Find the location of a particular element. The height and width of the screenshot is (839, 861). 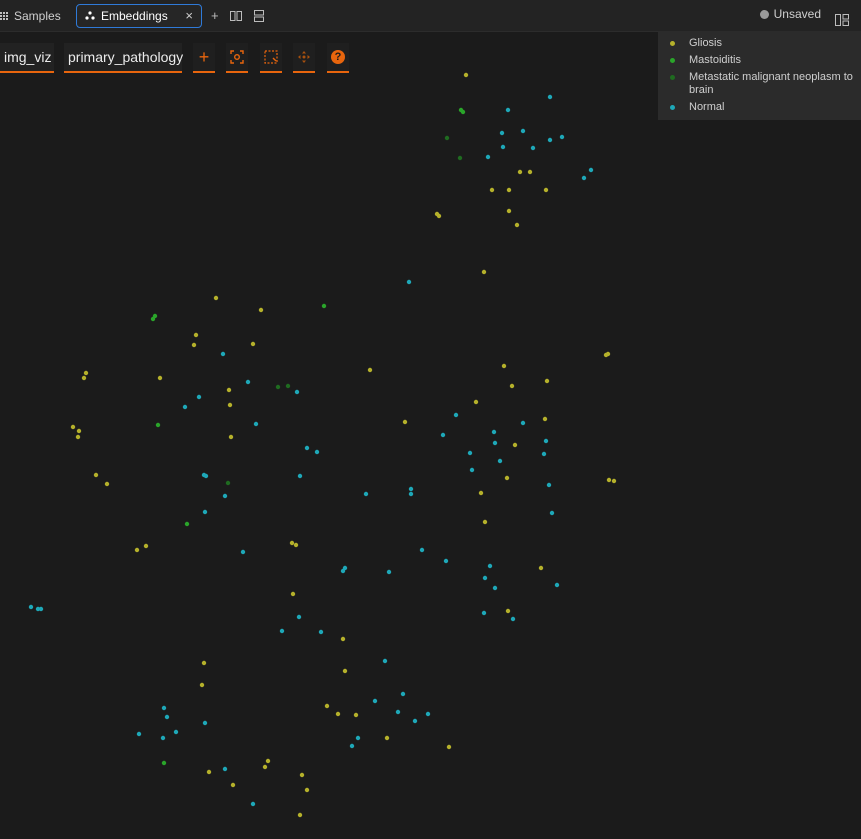

fit-view-button is located at coordinates (237, 58).